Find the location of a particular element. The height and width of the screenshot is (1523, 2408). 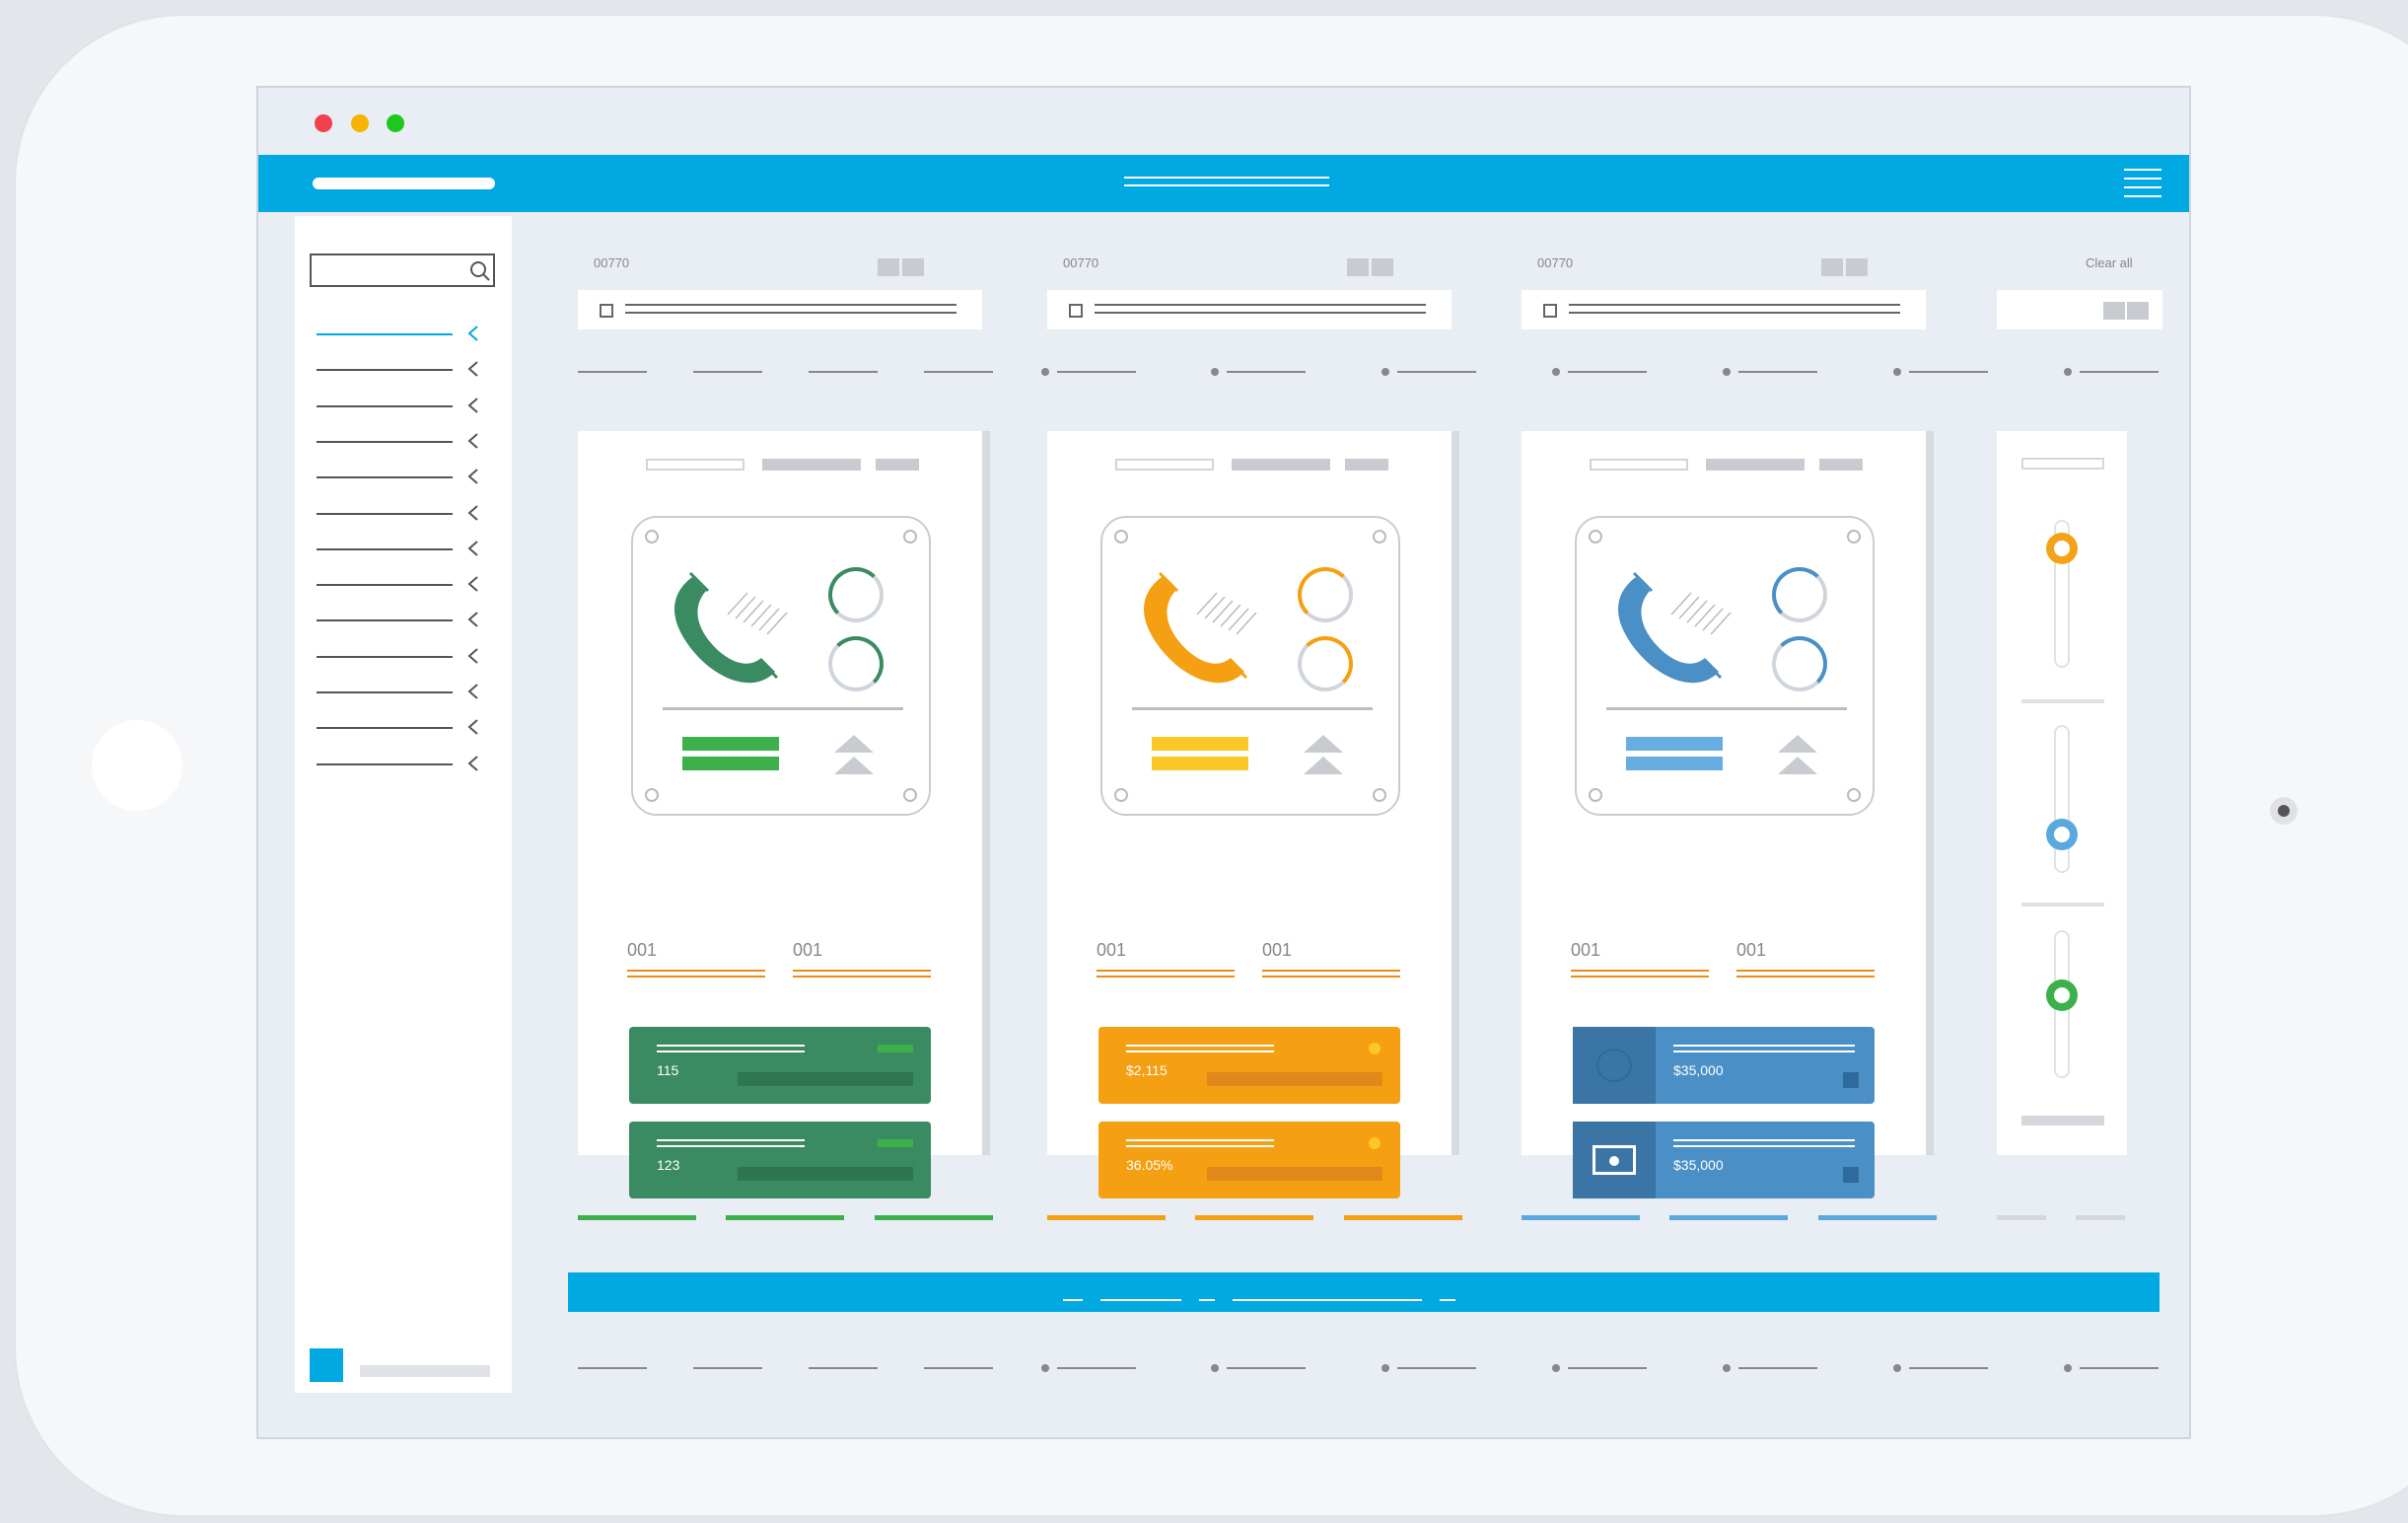

bottom-action-bar is located at coordinates (1364, 1292).